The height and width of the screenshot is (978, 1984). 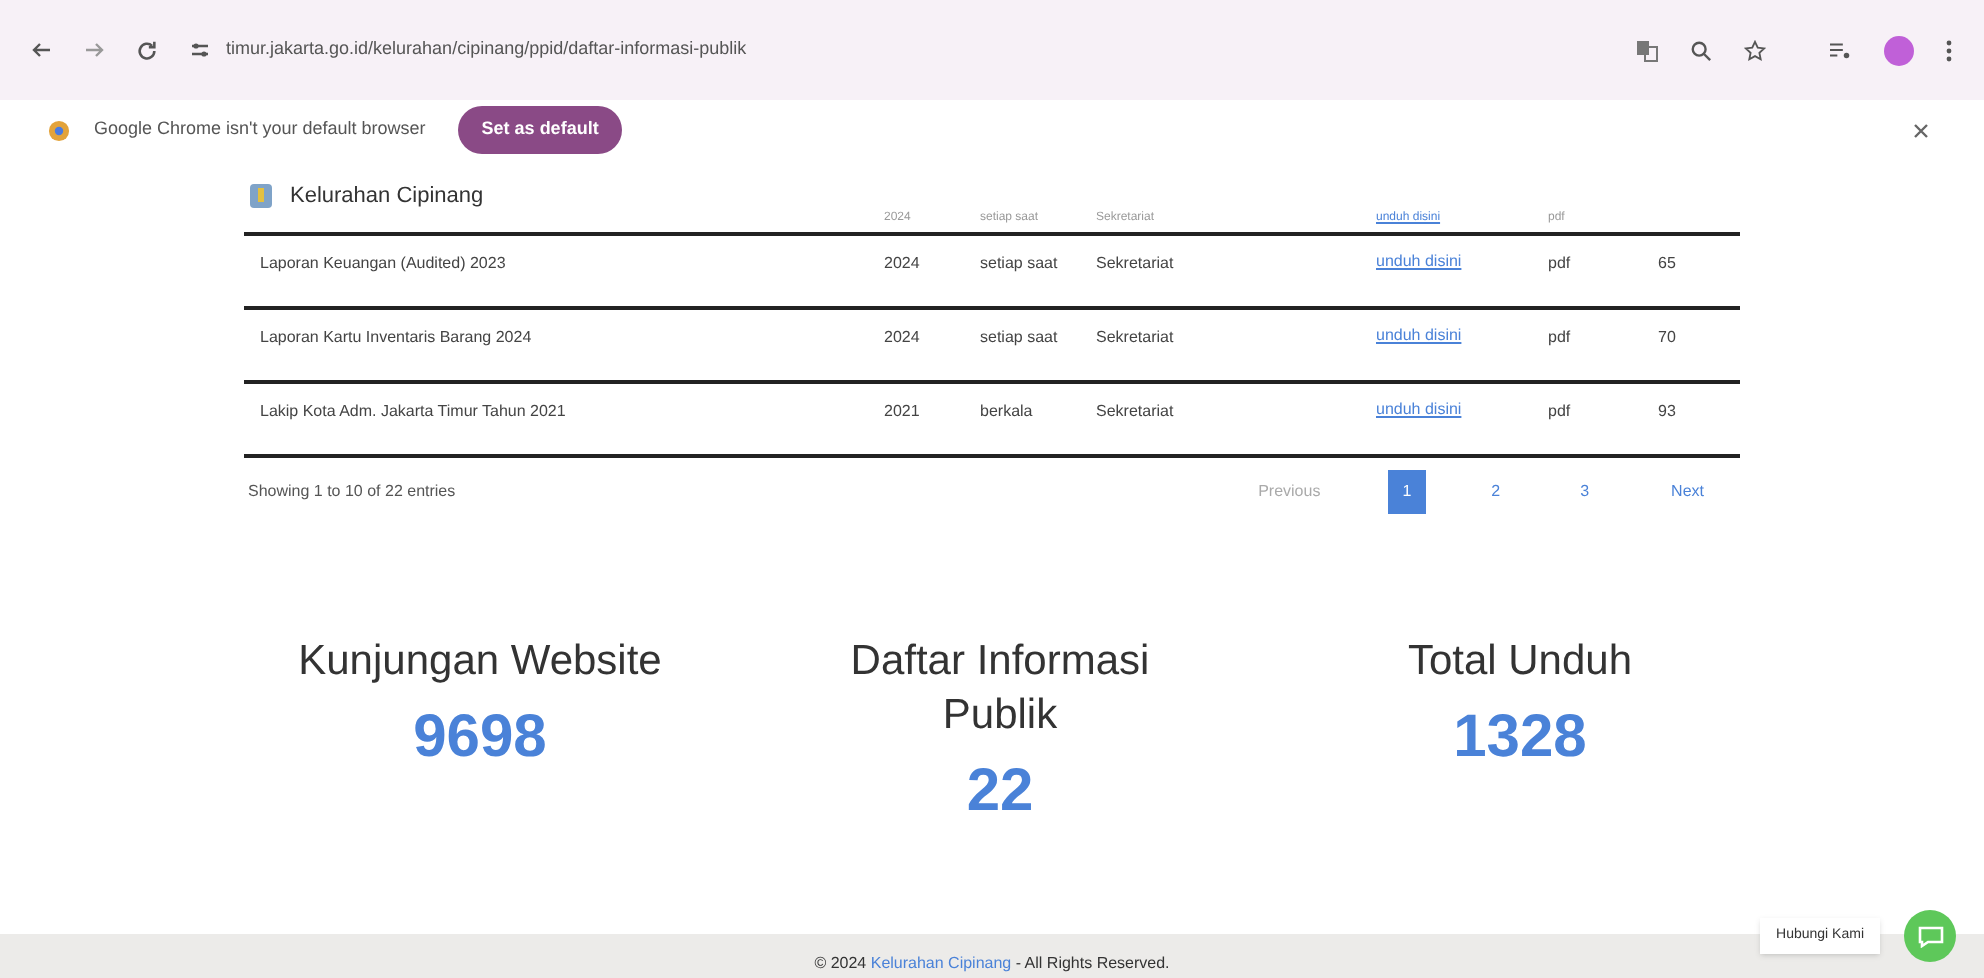 I want to click on stat-value: 22, so click(x=1000, y=792).